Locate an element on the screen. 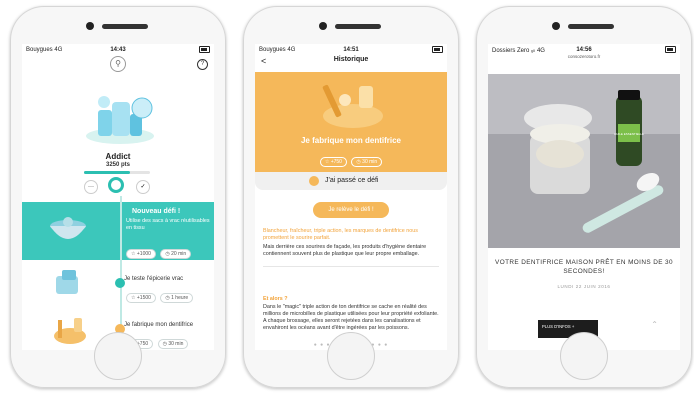 Image resolution: width=694 pixels, height=394 pixels. url-bar: consozerotoro.fr is located at coordinates (584, 56).